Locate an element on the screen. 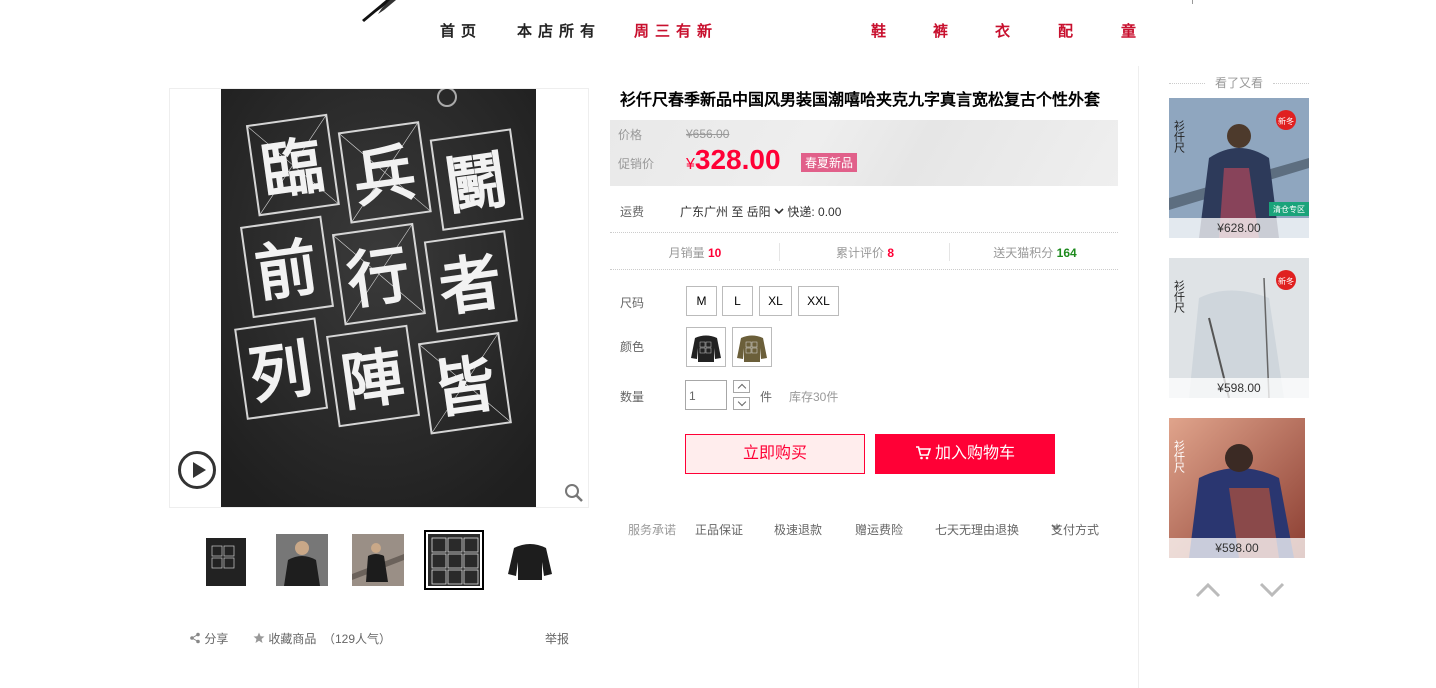 The height and width of the screenshot is (688, 1436). color-label: 颜色 is located at coordinates (632, 347).